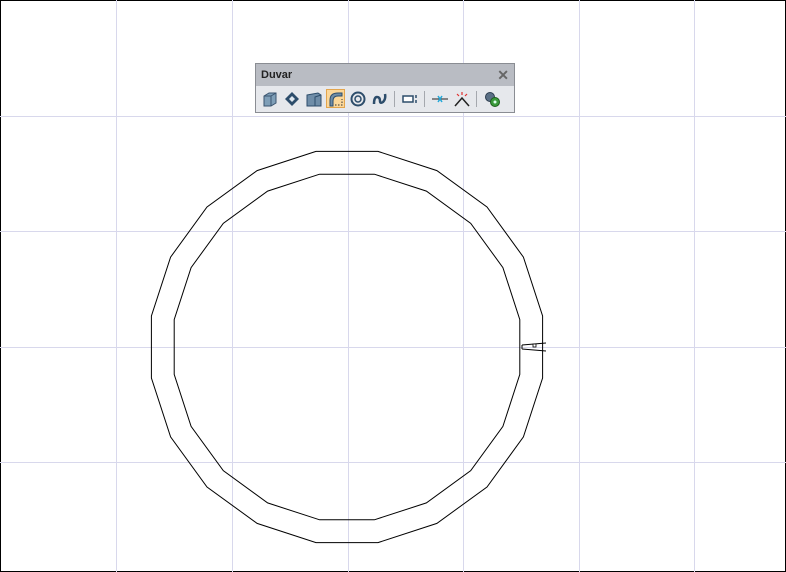 The width and height of the screenshot is (786, 572). I want to click on gears-icon, so click(492, 99).